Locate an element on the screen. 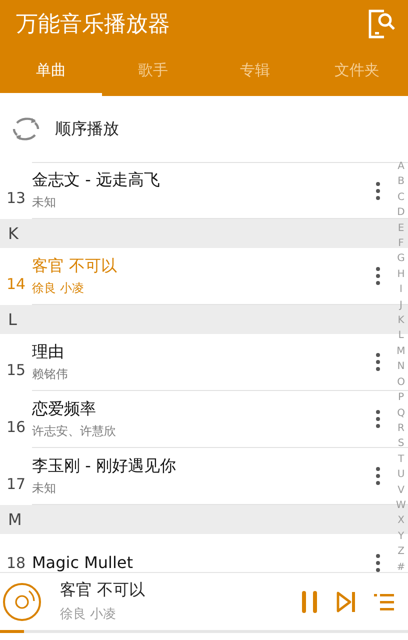 Image resolution: width=408 pixels, height=640 pixels. index-letter: M is located at coordinates (401, 352).